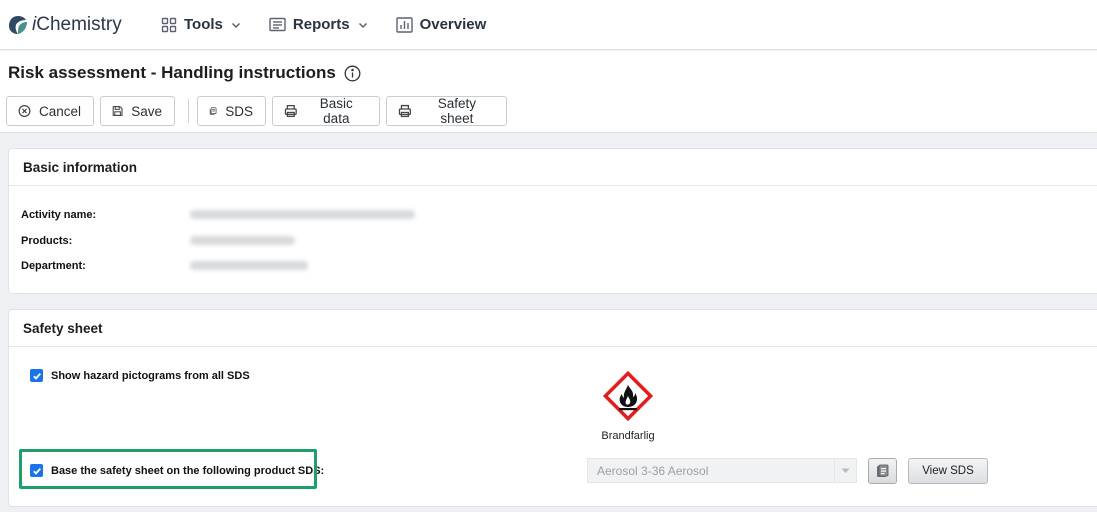 The height and width of the screenshot is (512, 1097). I want to click on basic-information-heading: Basic information, so click(553, 167).